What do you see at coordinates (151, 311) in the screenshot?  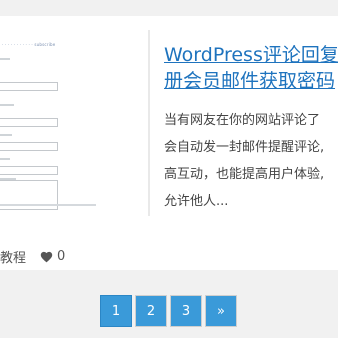 I see `page-button-2: 2` at bounding box center [151, 311].